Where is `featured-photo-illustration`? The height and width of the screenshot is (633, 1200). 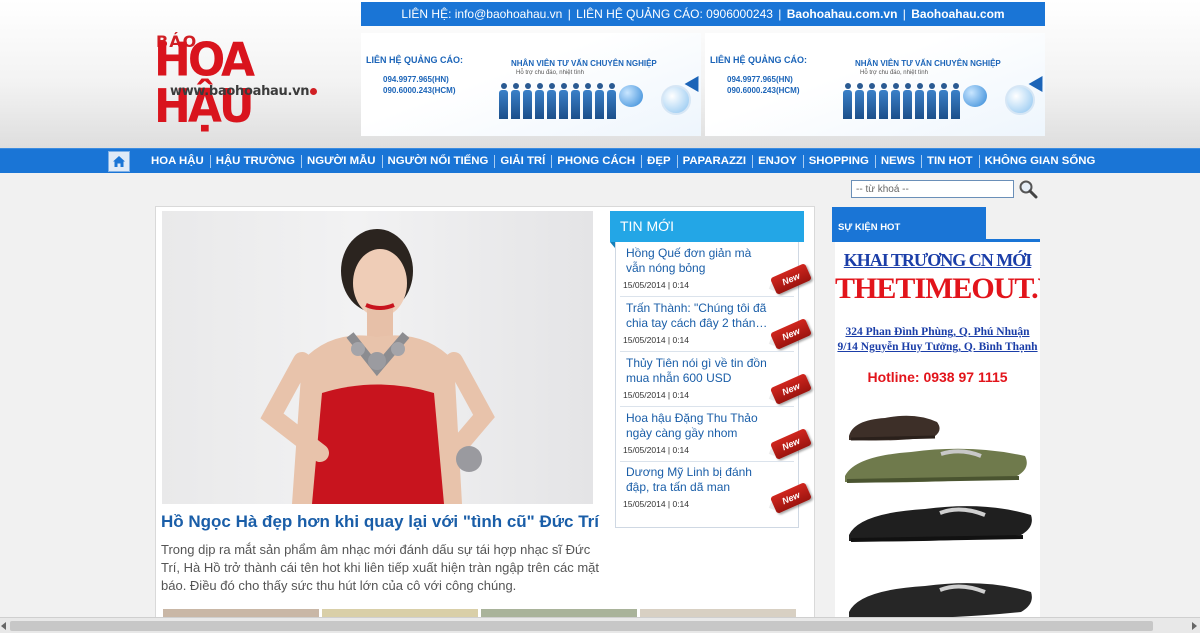 featured-photo-illustration is located at coordinates (377, 366).